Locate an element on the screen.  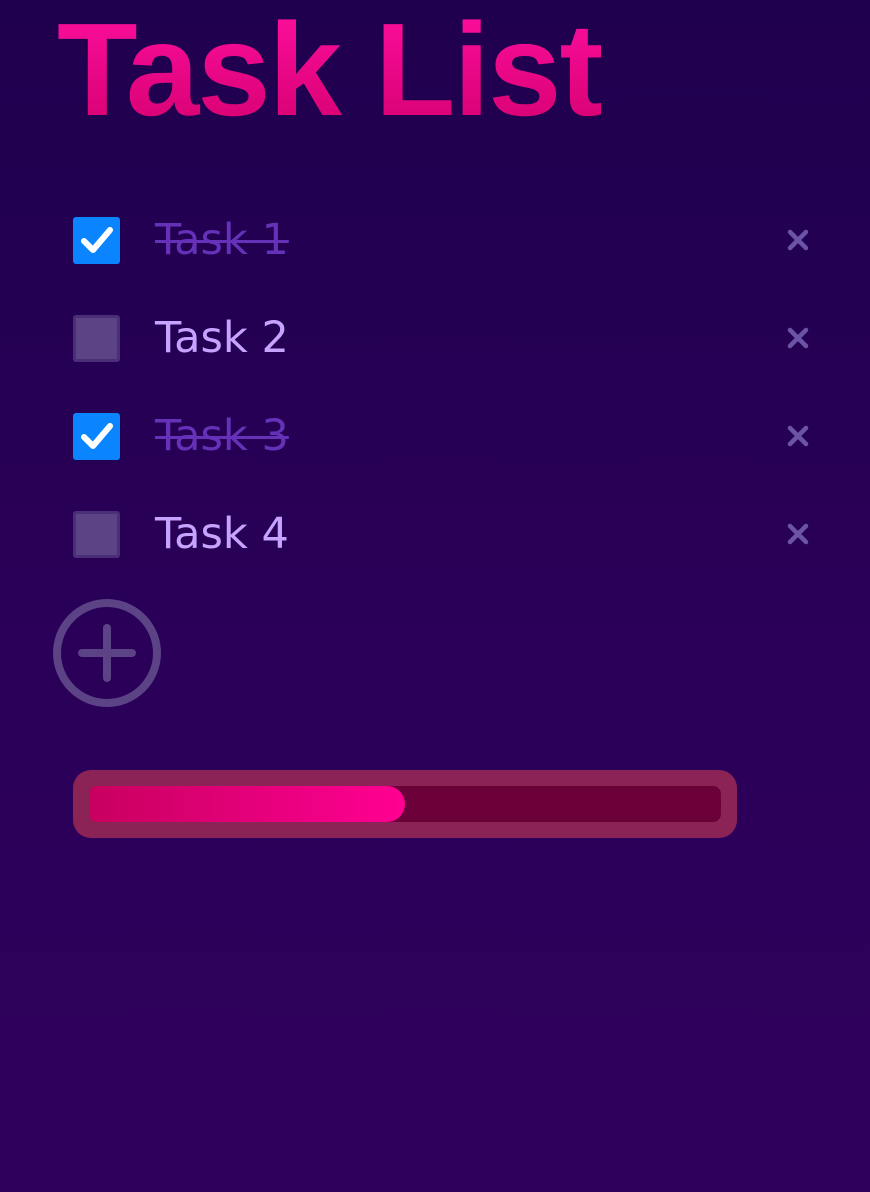
task-label: Task 3 is located at coordinates (222, 436).